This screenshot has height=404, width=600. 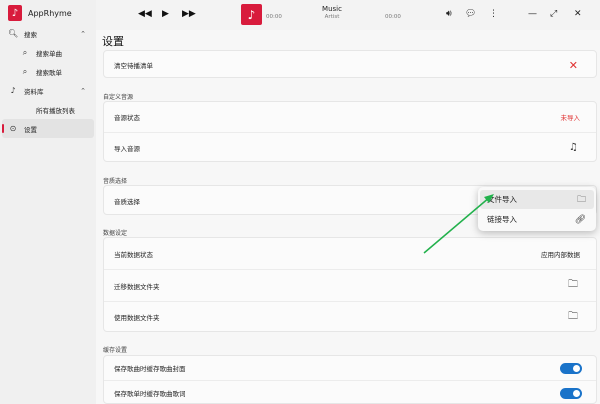 I want to click on previous-icon: ◀◀, so click(x=145, y=14).